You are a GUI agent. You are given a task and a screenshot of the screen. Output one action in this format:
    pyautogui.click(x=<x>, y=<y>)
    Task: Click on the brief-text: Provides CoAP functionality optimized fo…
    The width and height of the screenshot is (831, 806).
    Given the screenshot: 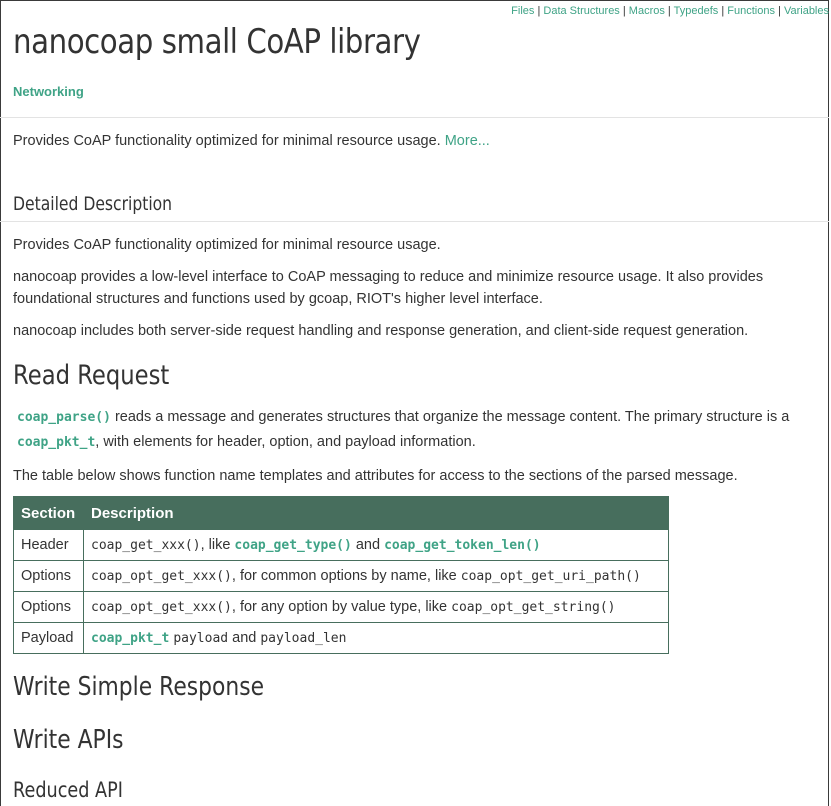 What is the action you would take?
    pyautogui.click(x=227, y=141)
    